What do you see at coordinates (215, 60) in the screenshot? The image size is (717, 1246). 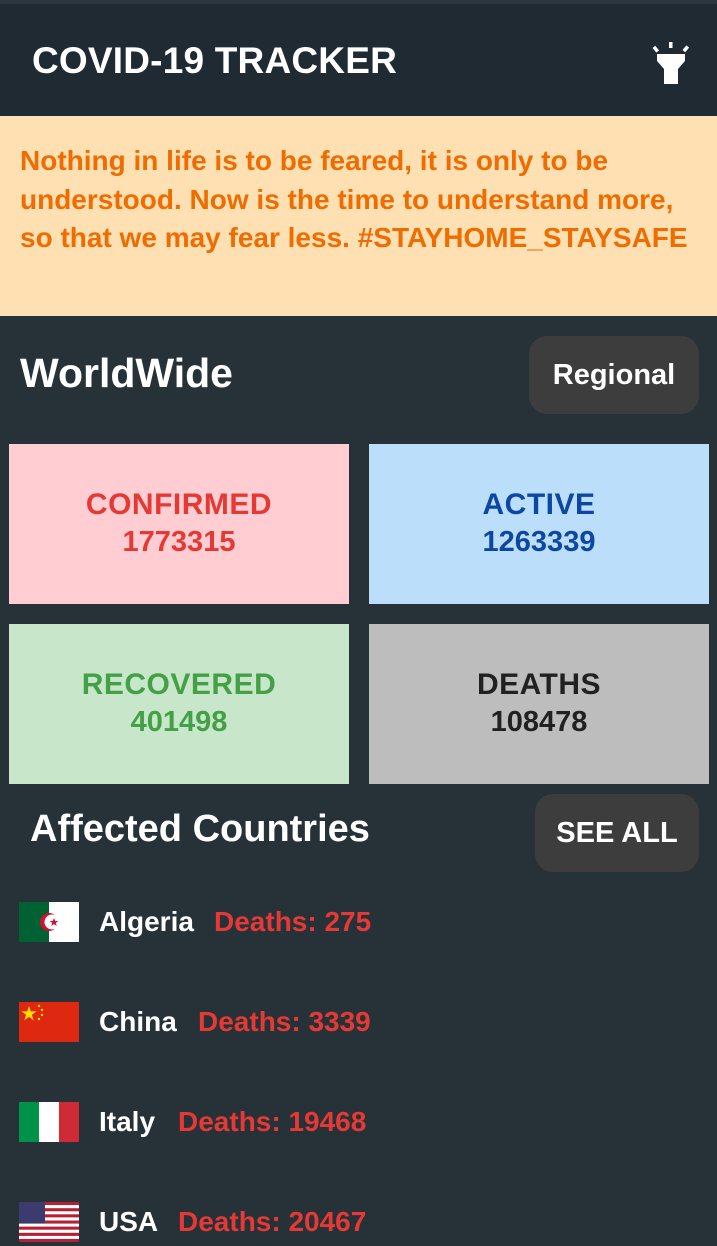 I see `app-title: COVID-19 TRACKER` at bounding box center [215, 60].